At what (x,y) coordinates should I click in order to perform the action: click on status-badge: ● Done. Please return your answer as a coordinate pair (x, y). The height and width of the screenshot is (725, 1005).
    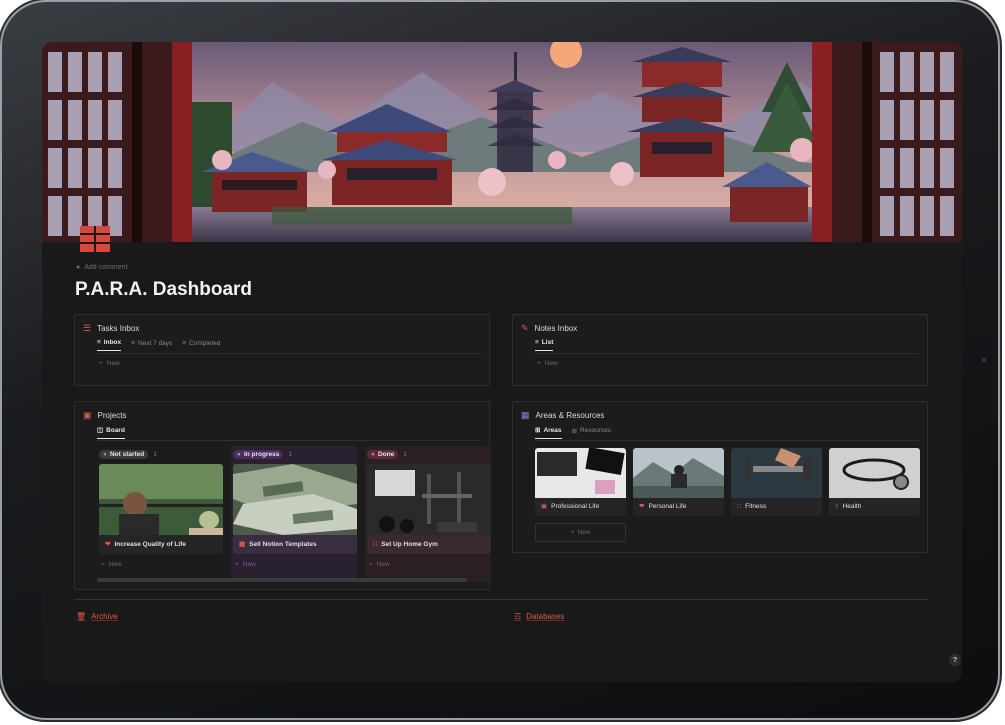
    Looking at the image, I should click on (383, 454).